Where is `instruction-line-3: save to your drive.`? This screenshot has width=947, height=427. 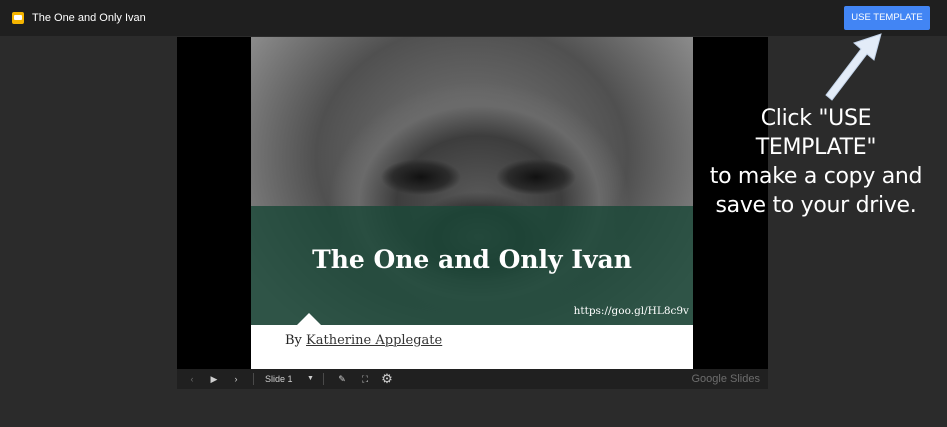 instruction-line-3: save to your drive. is located at coordinates (816, 205).